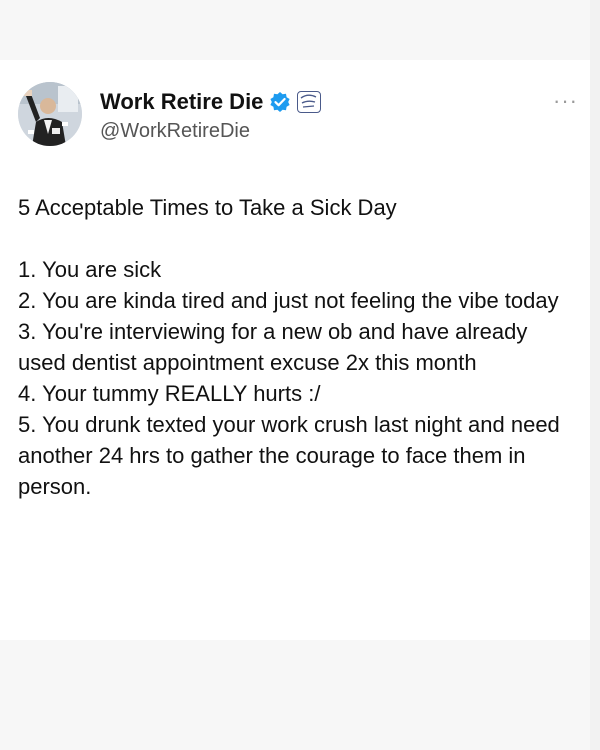  Describe the element at coordinates (207, 207) in the screenshot. I see `tweet-title: 5 Acceptable Times to Take a Sick Day` at that location.